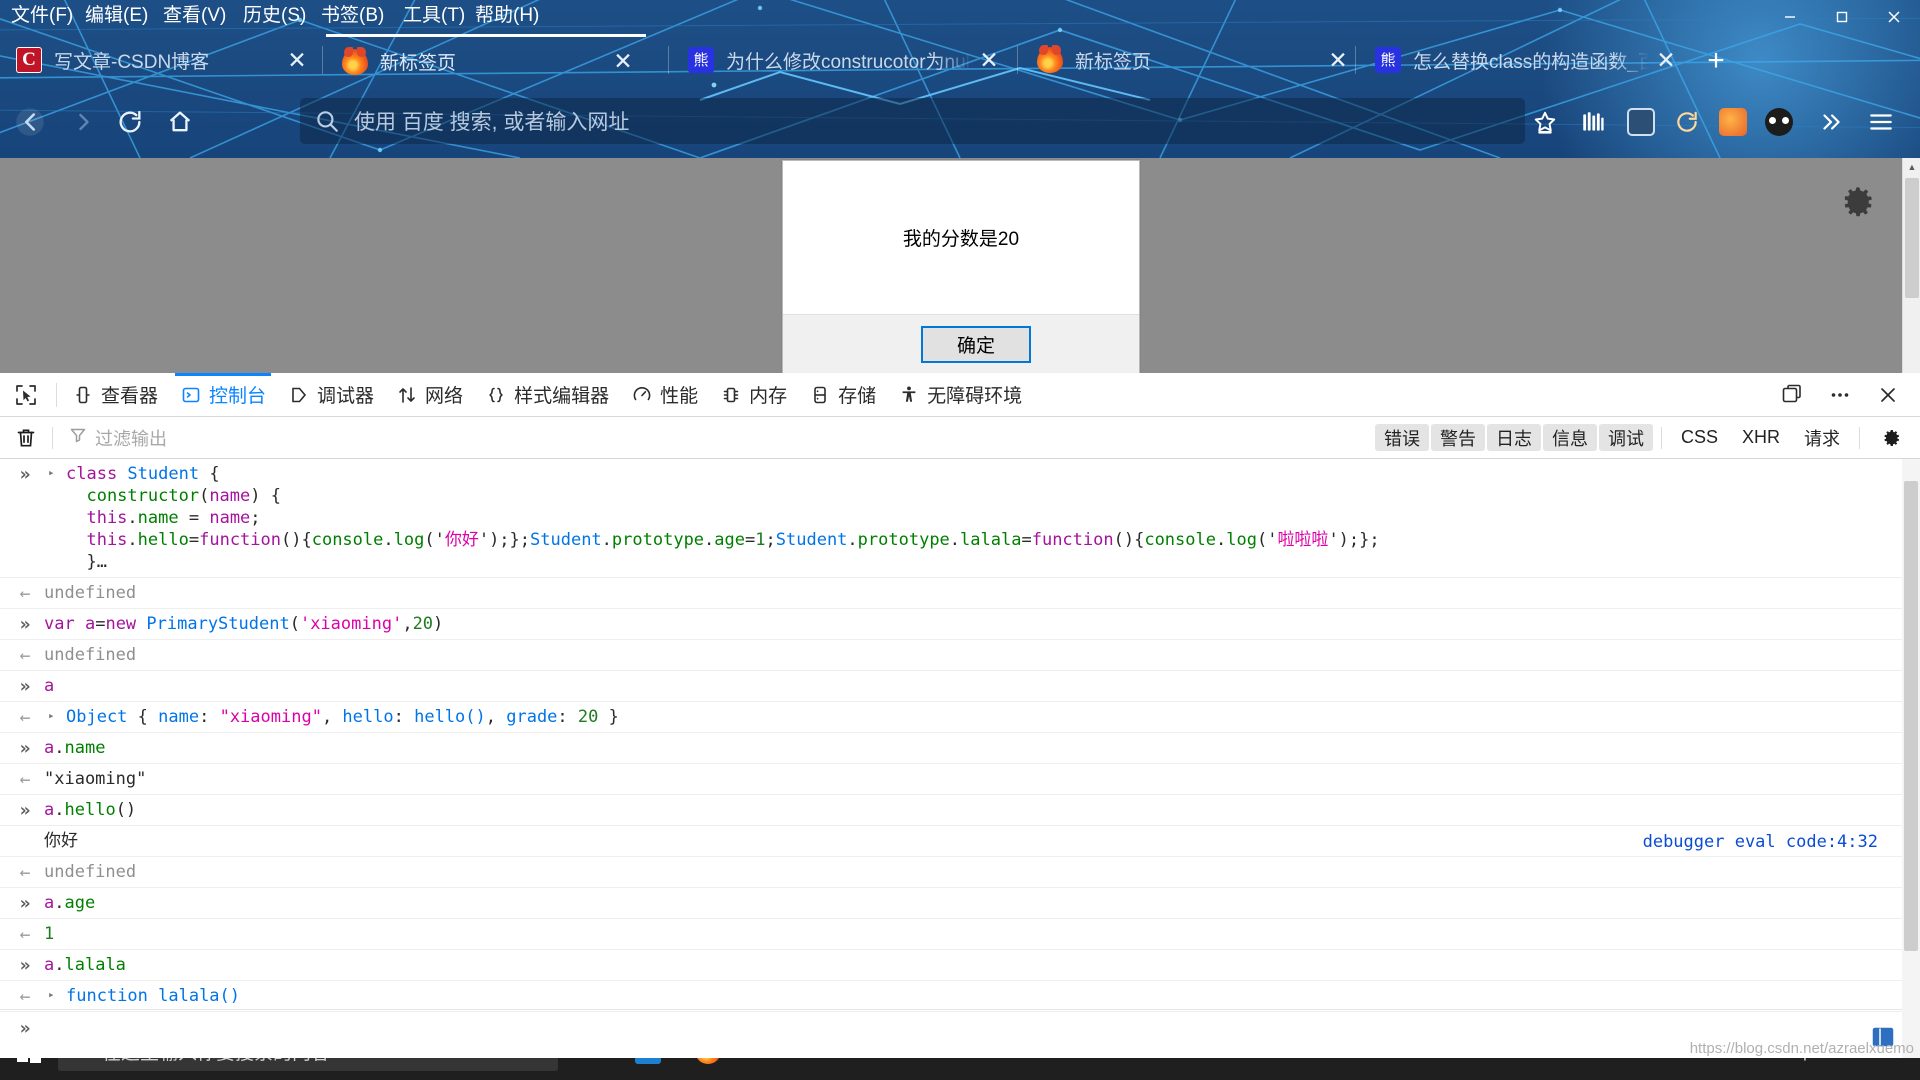 The width and height of the screenshot is (1920, 1080). What do you see at coordinates (352, 16) in the screenshot?
I see `menu-bookmarks: 书签(B)` at bounding box center [352, 16].